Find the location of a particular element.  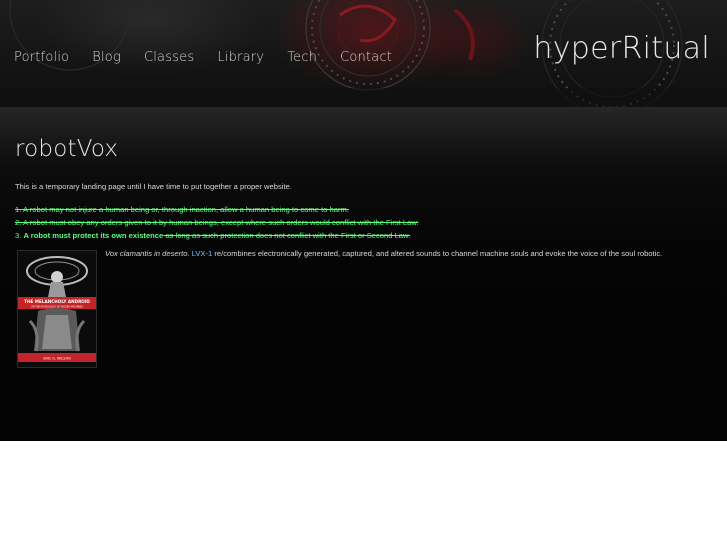

nav-contact: Contact is located at coordinates (366, 58).